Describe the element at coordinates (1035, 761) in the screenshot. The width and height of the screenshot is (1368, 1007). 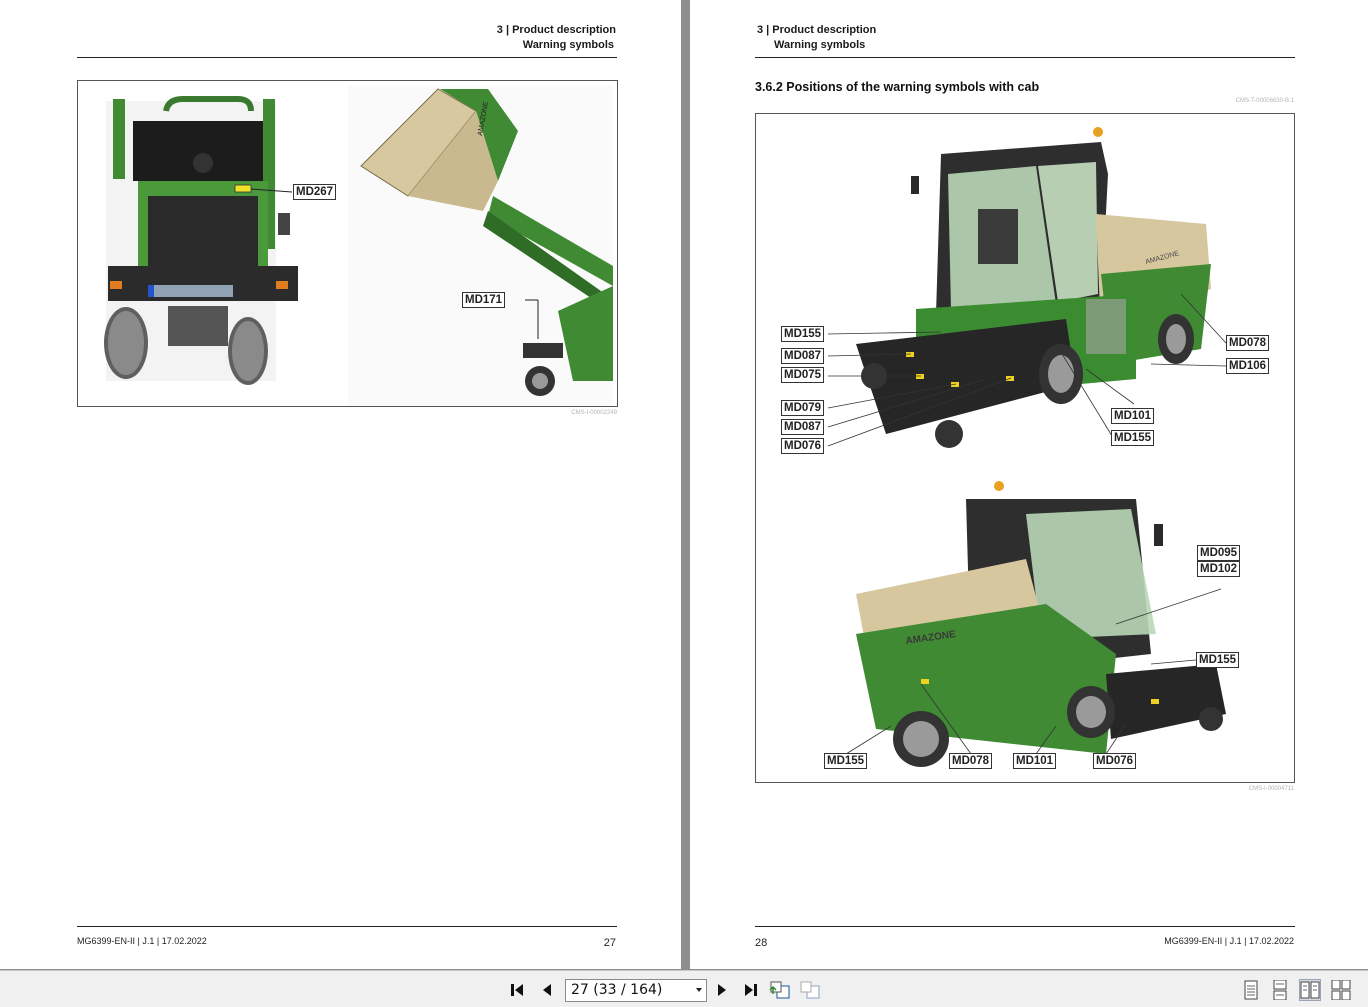
I see `callout-md101-b: MD101` at that location.